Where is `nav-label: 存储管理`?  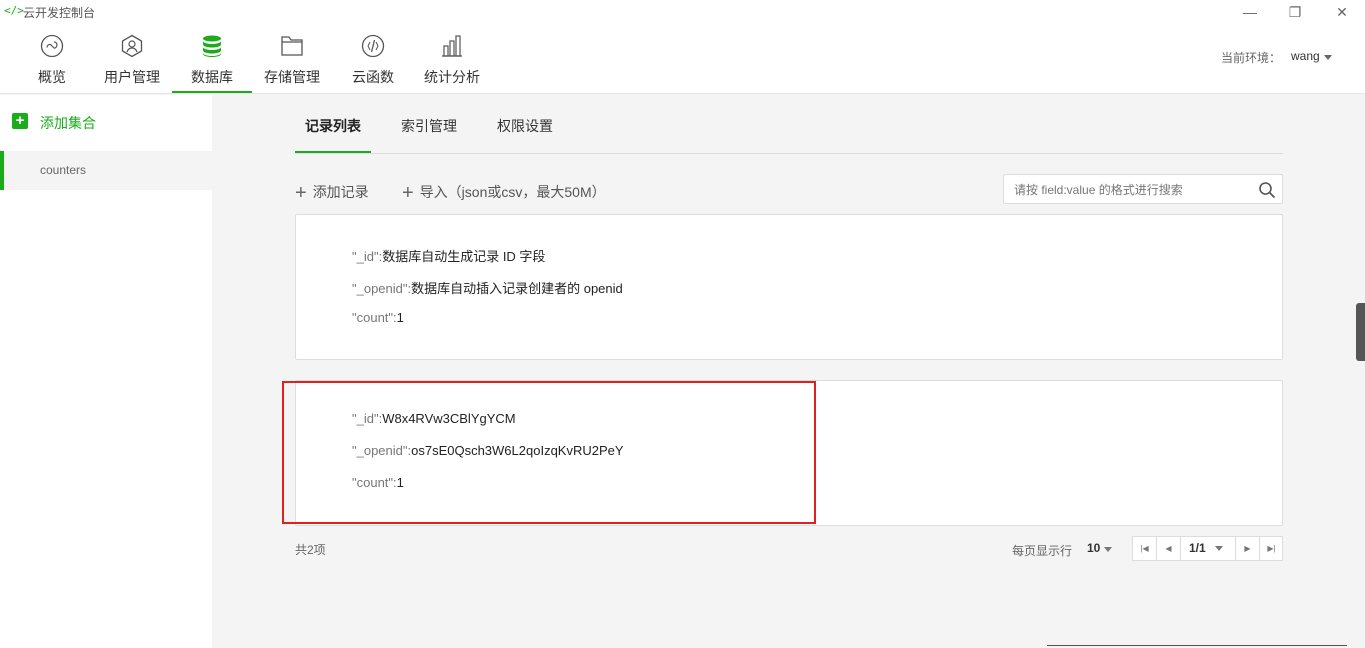
nav-label: 存储管理 is located at coordinates (292, 77).